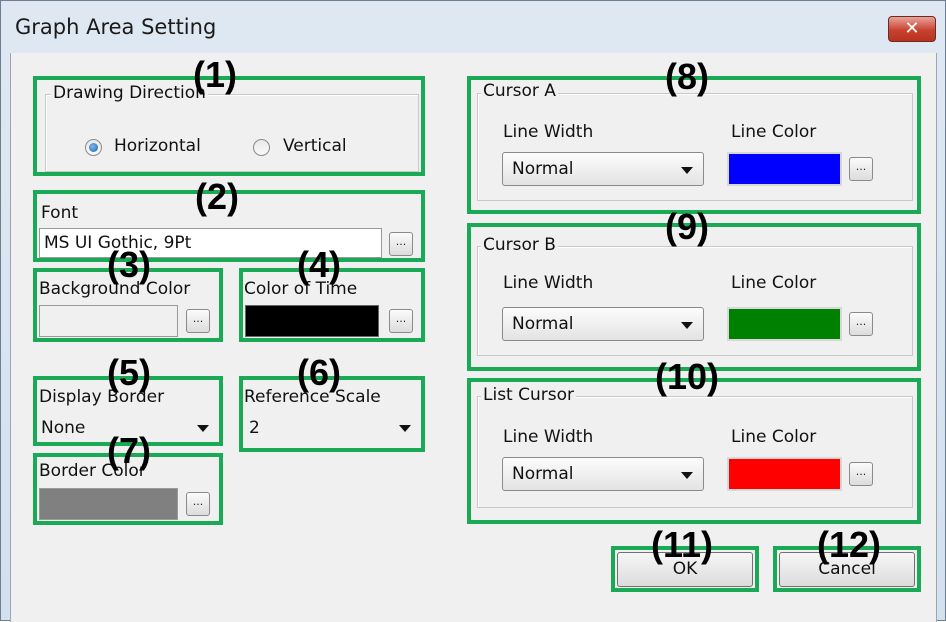  What do you see at coordinates (215, 74) in the screenshot?
I see `callout-number-1: (1)` at bounding box center [215, 74].